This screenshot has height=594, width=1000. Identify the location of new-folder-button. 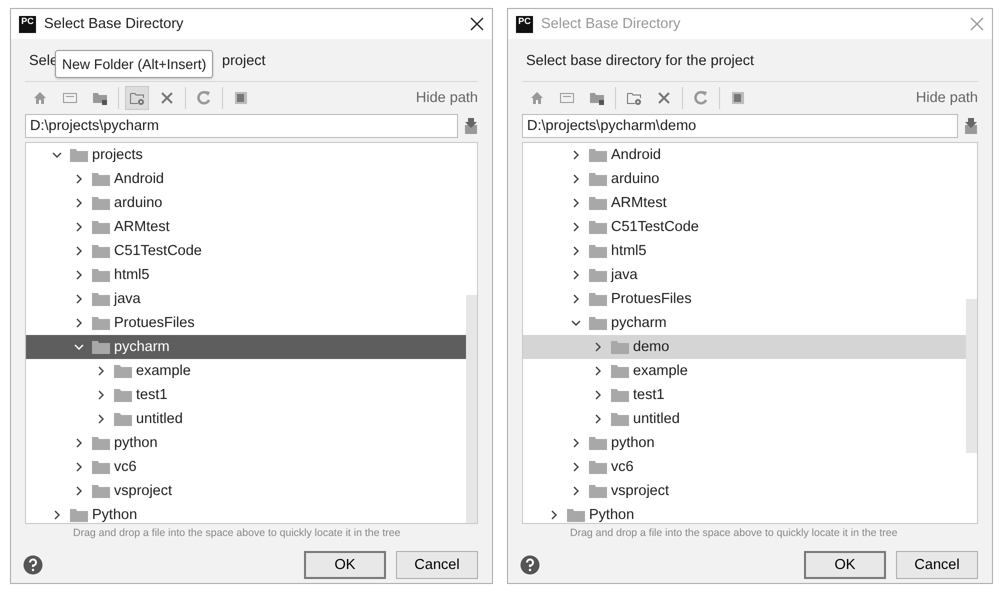
(137, 98).